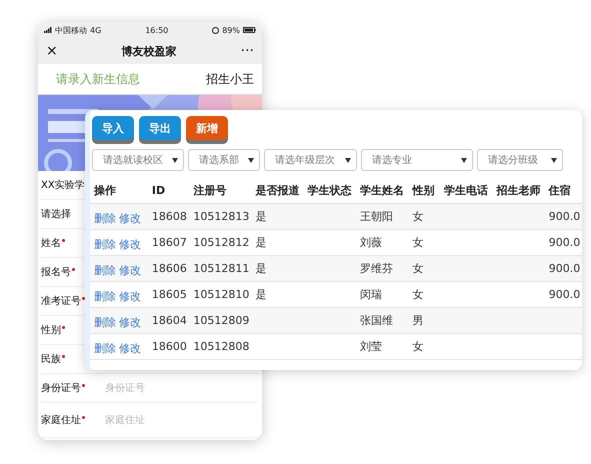 The height and width of the screenshot is (464, 591). What do you see at coordinates (71, 30) in the screenshot?
I see `carrier-text: 中国移动` at bounding box center [71, 30].